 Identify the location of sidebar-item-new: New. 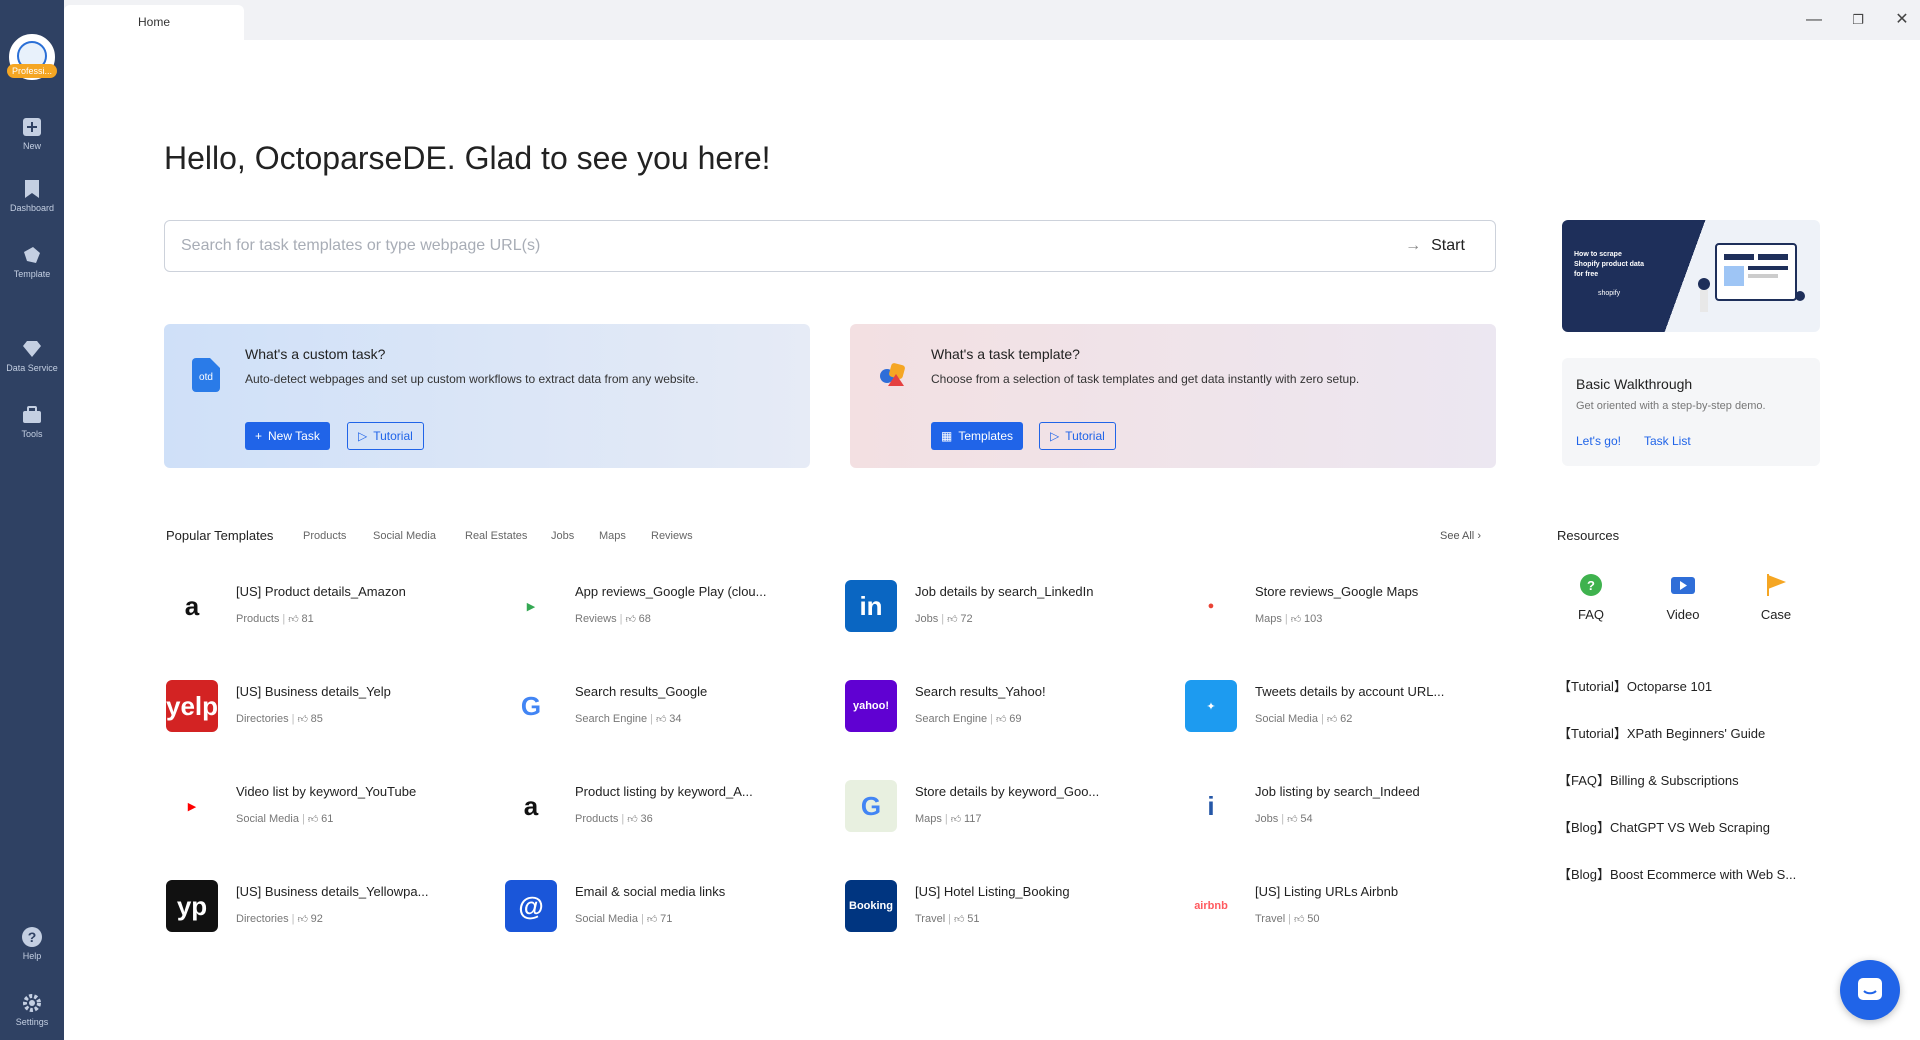
(32, 133).